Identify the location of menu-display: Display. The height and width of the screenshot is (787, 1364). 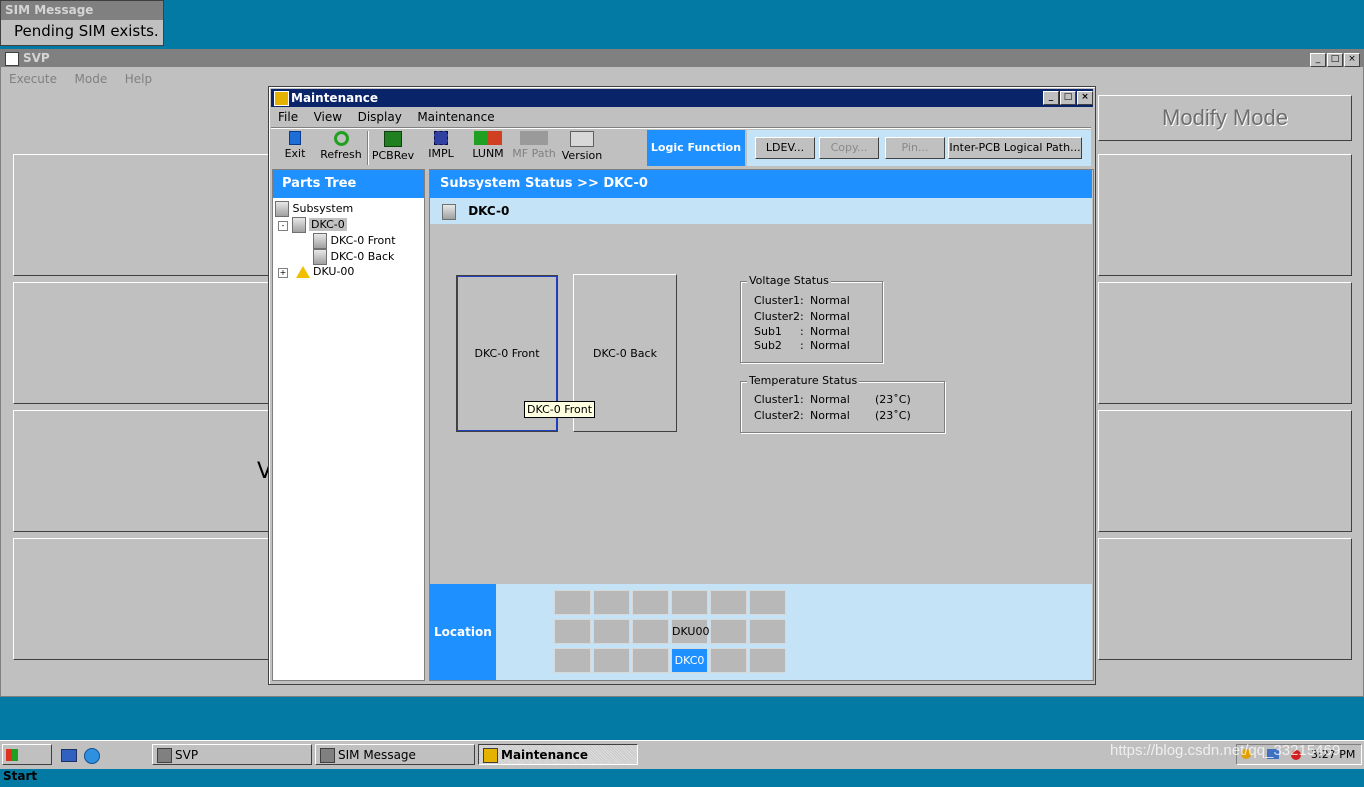
(380, 117).